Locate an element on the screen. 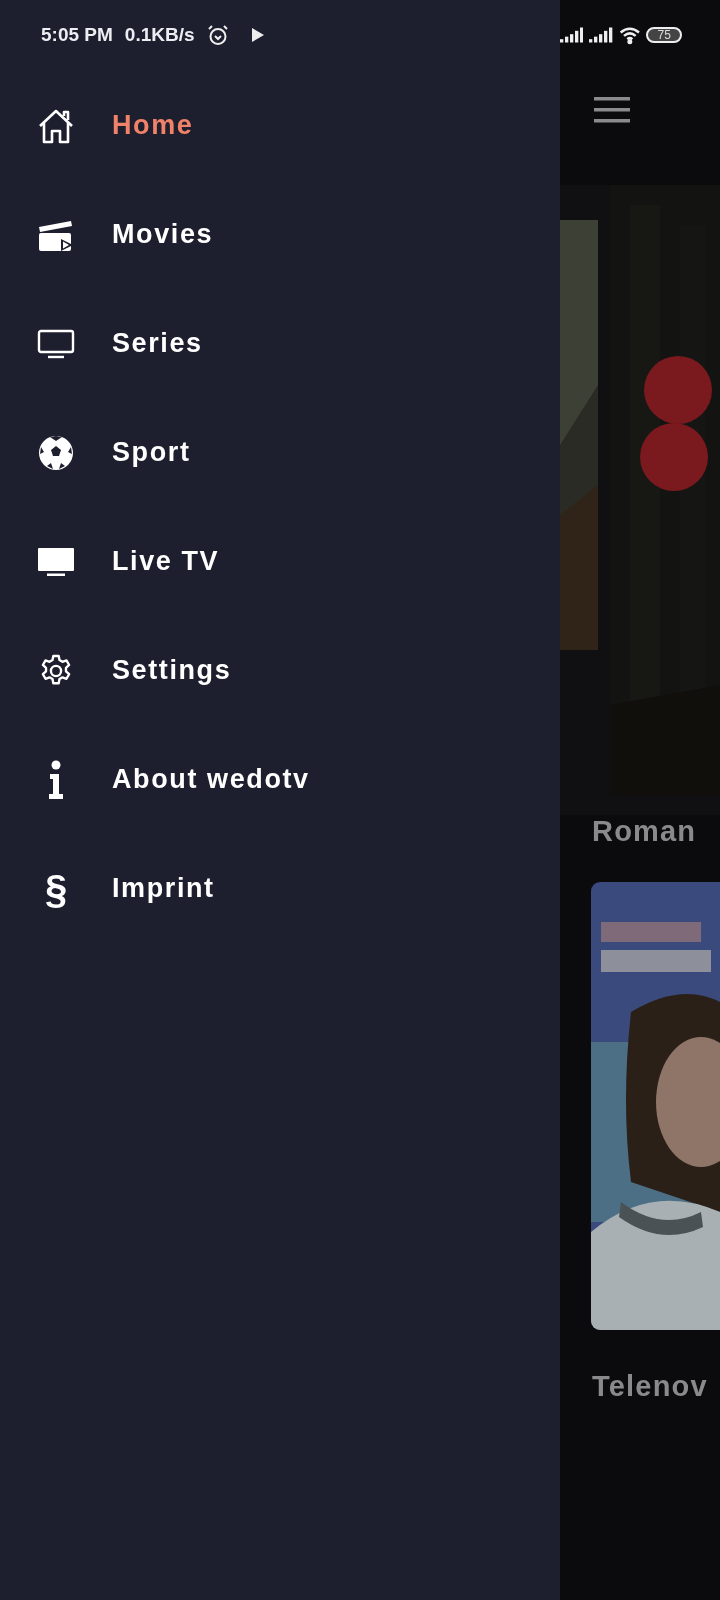 The image size is (720, 1600). menu-icon is located at coordinates (612, 110).